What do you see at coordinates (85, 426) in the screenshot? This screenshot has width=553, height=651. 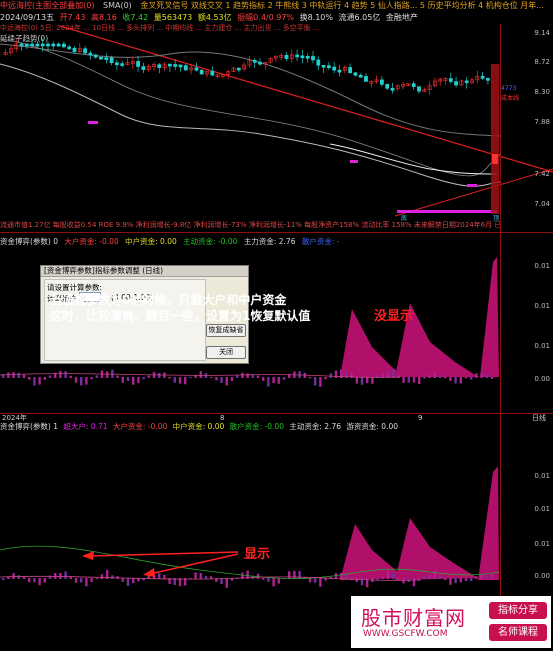 I see `ind2-super-funds: 超大户: 0.71` at bounding box center [85, 426].